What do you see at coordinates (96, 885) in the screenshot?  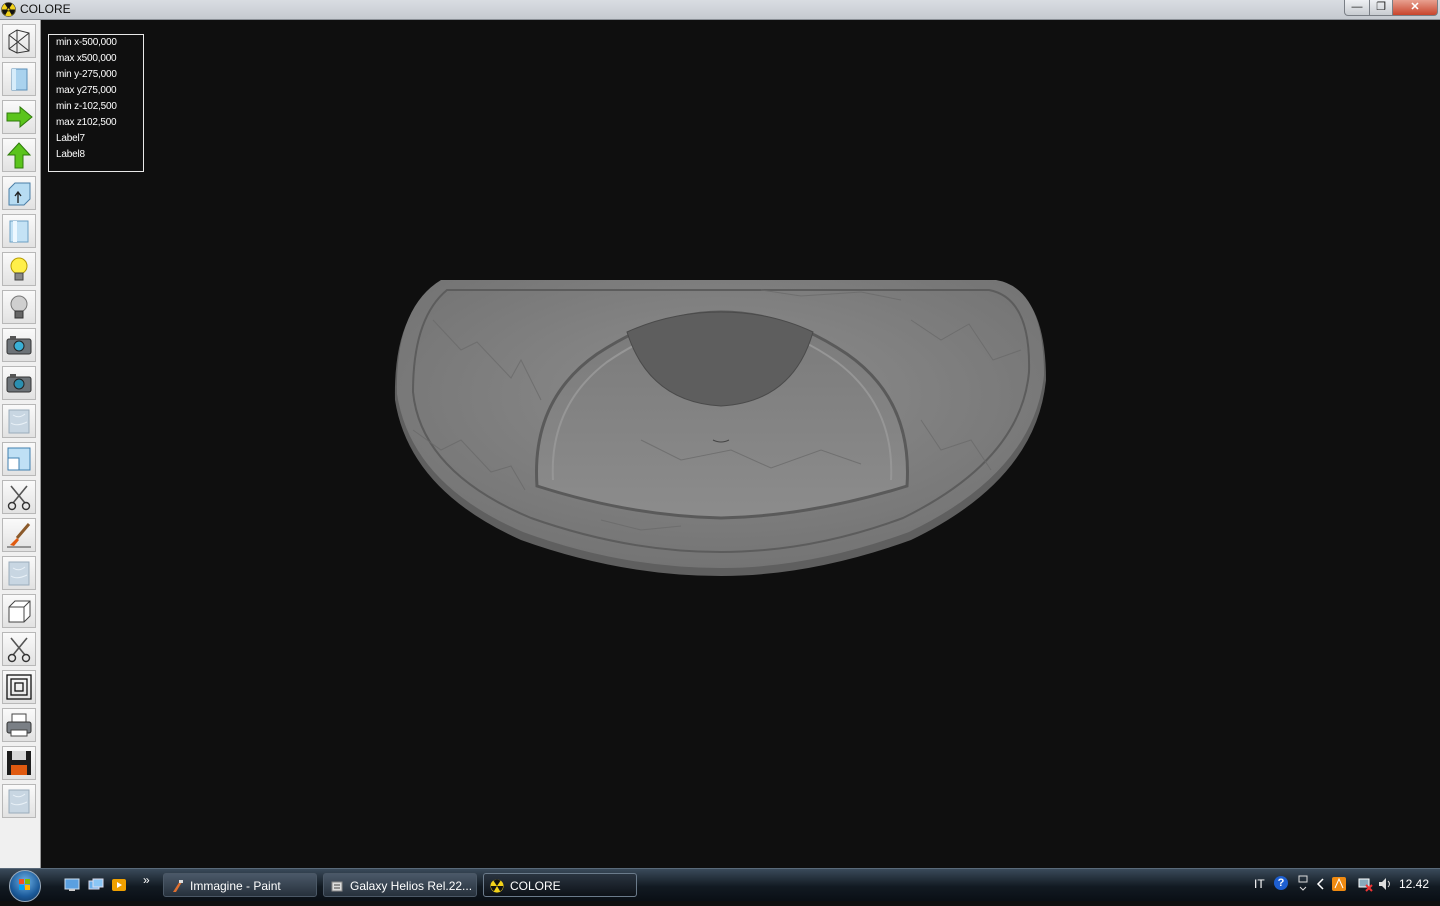 I see `switch-windows-icon` at bounding box center [96, 885].